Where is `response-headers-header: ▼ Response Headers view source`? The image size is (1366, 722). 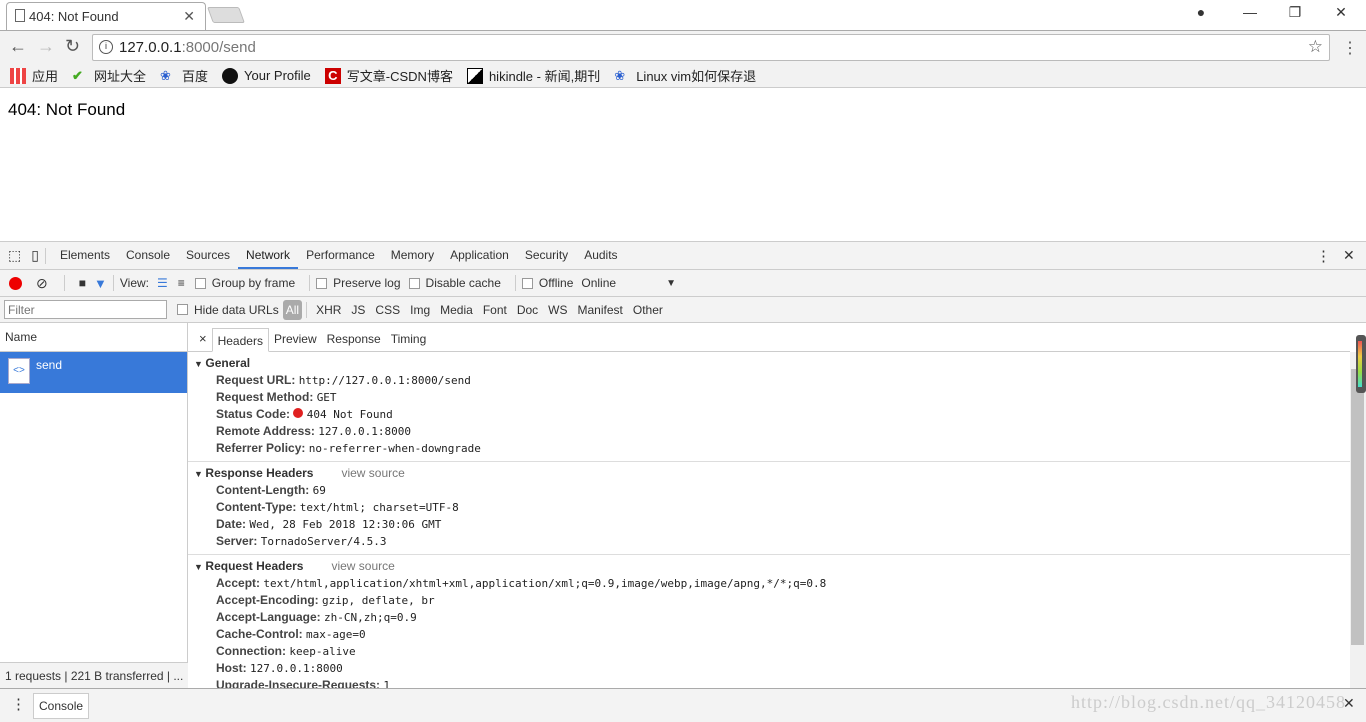
response-headers-header: ▼ Response Headers view source is located at coordinates (769, 473).